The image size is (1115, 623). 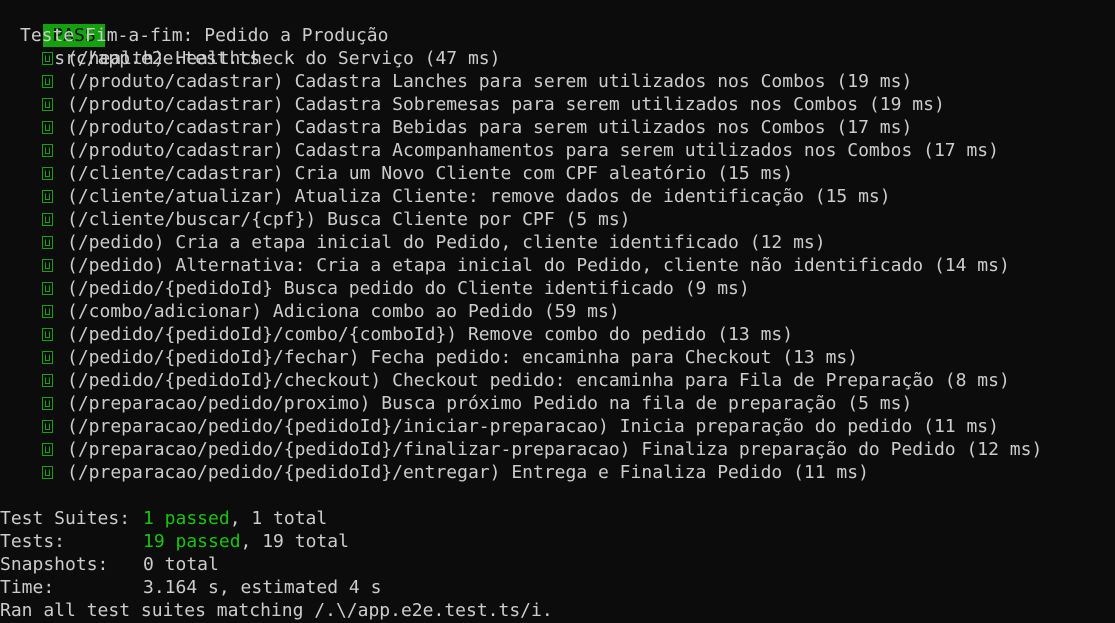 I want to click on summary-snapshots: Snapshots: 0 total, so click(x=557, y=564).